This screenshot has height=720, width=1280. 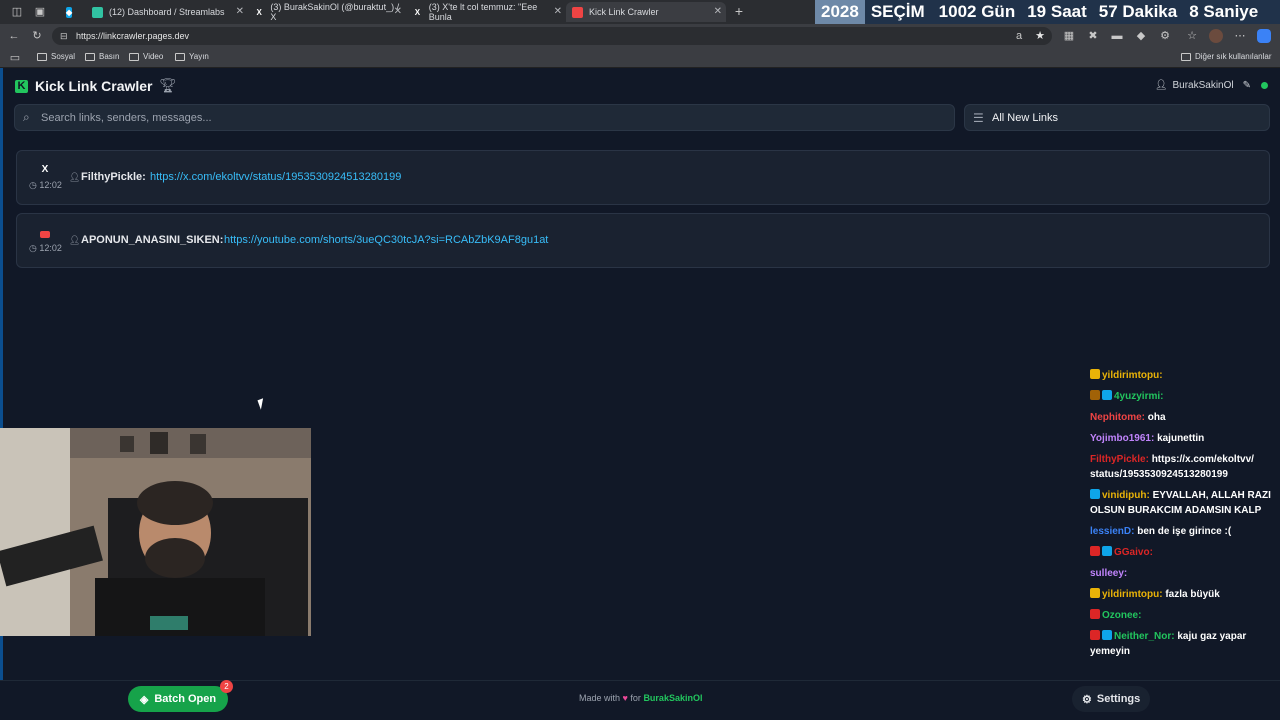 I want to click on profile-avatar, so click(x=1216, y=36).